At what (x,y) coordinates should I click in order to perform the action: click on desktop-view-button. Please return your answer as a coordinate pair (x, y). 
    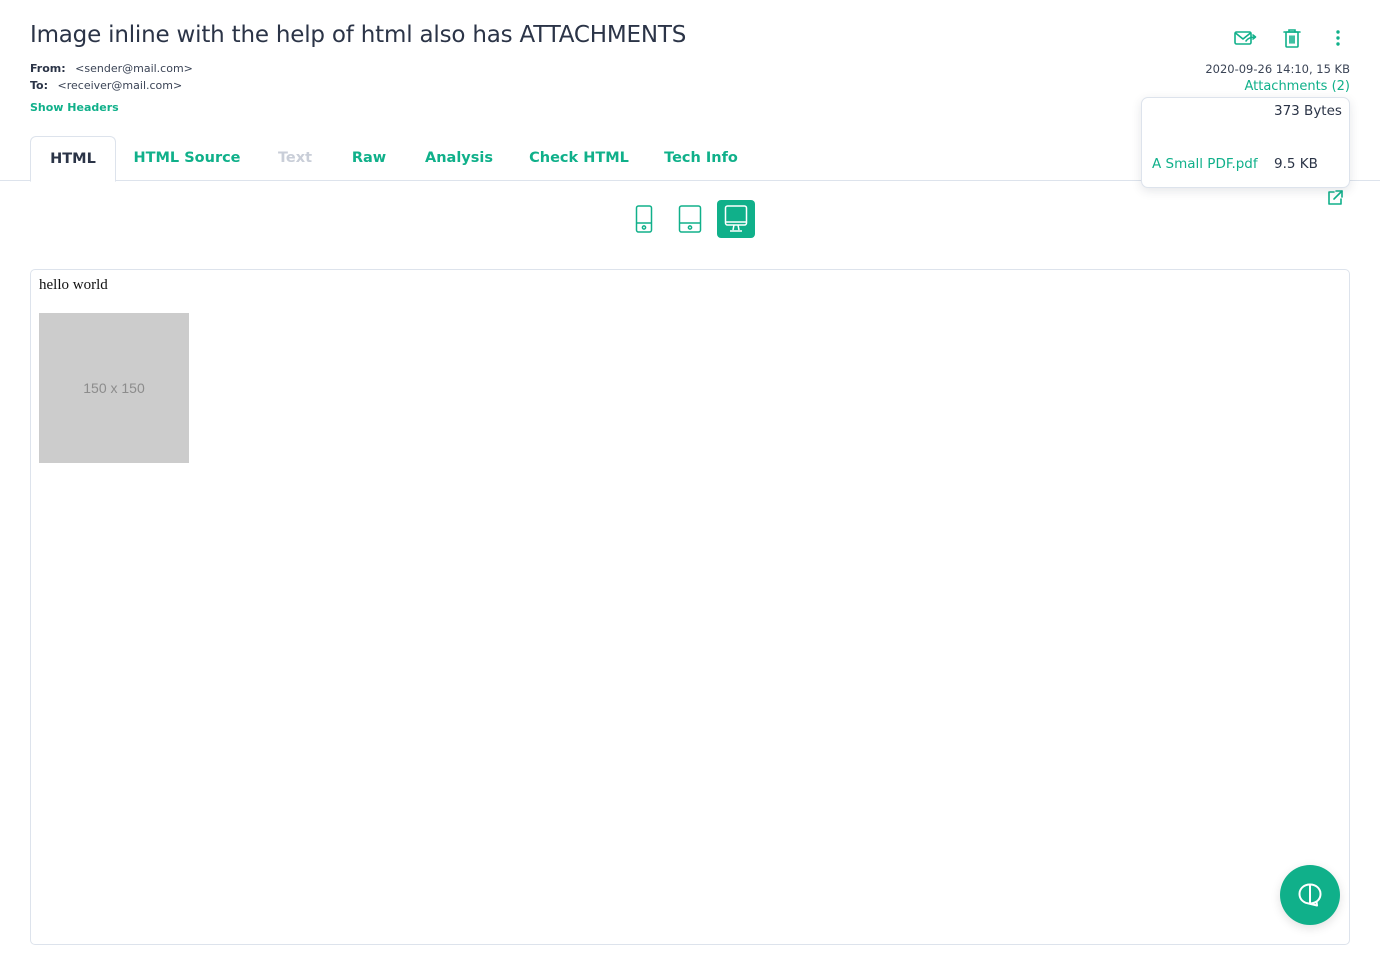
    Looking at the image, I should click on (736, 219).